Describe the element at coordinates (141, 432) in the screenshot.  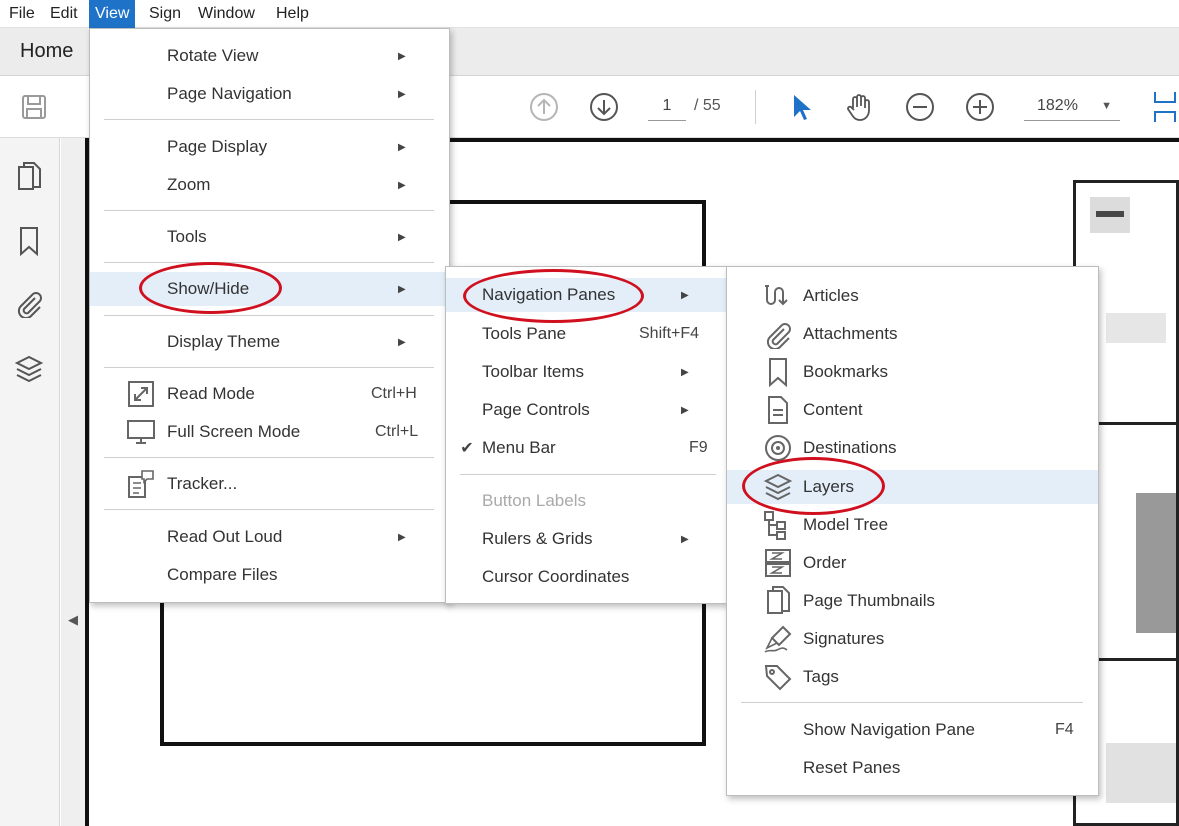
I see `full-screen-icon` at that location.